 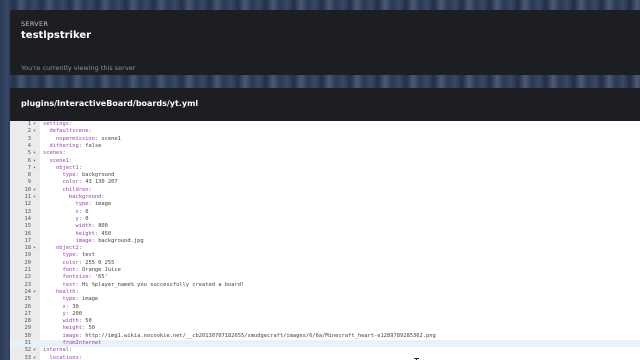 I want to click on code-line: 27 y: 200, so click(x=325, y=314).